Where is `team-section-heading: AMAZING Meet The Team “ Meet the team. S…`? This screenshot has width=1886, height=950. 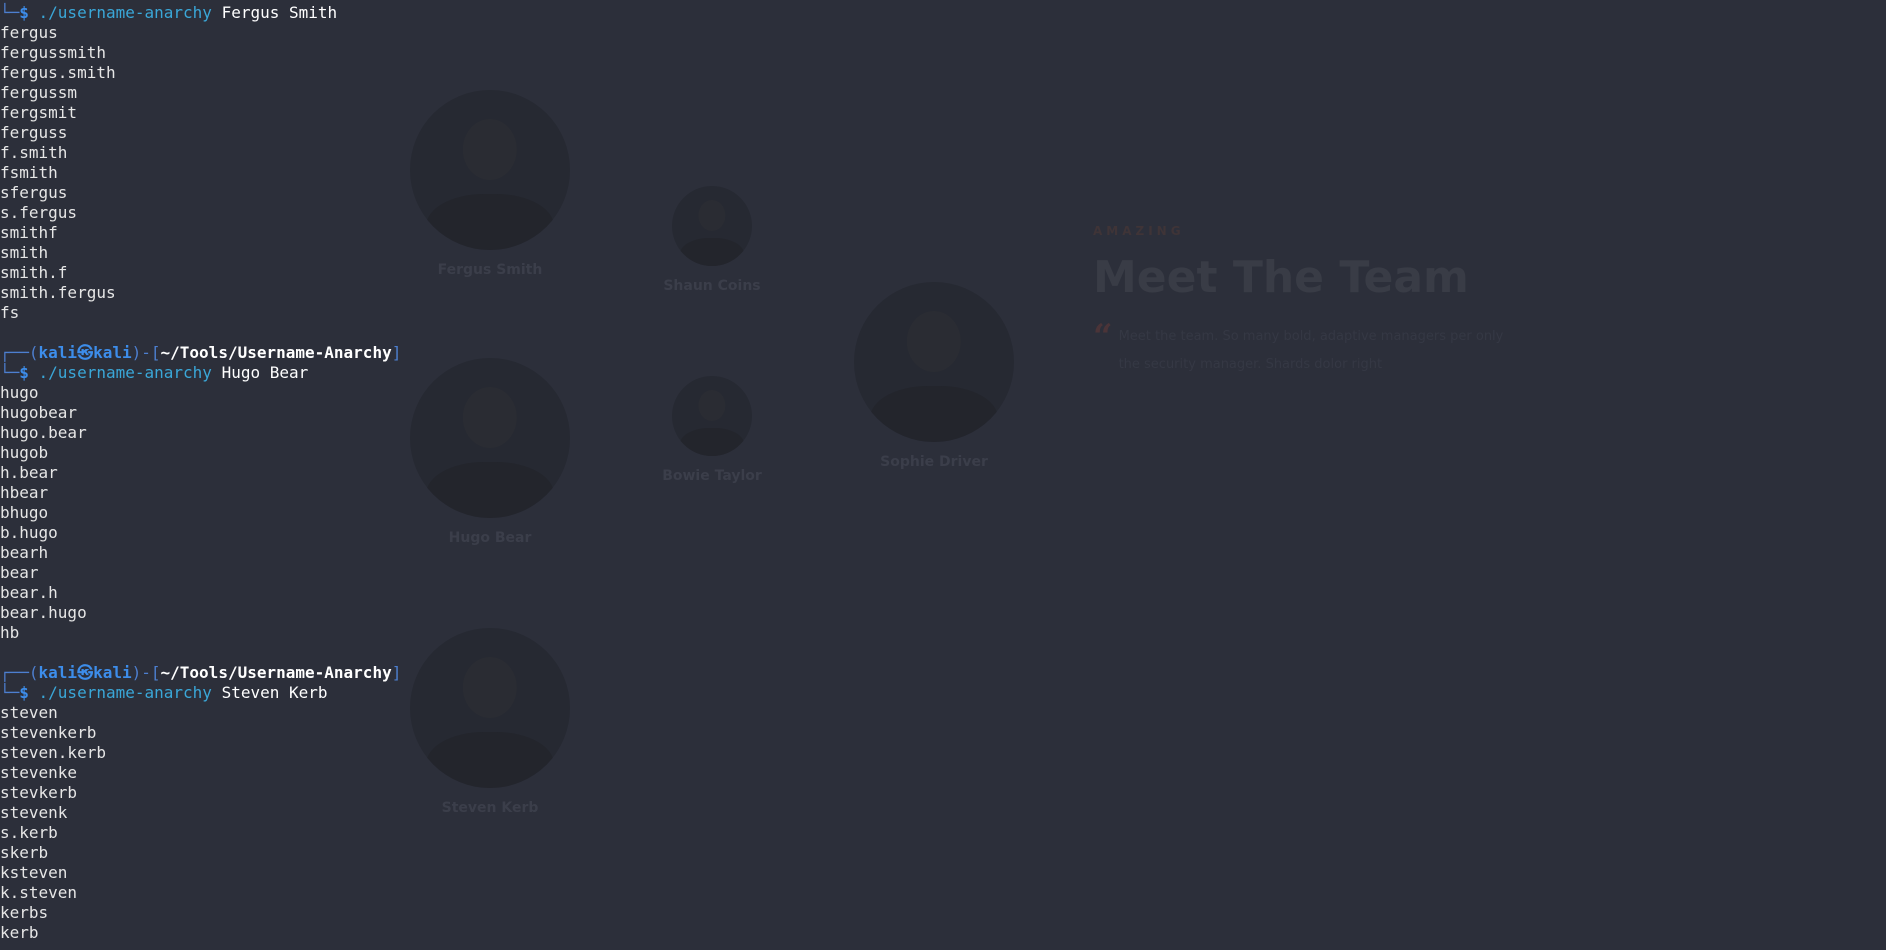 team-section-heading: AMAZING Meet The Team “ Meet the team. S… is located at coordinates (1303, 301).